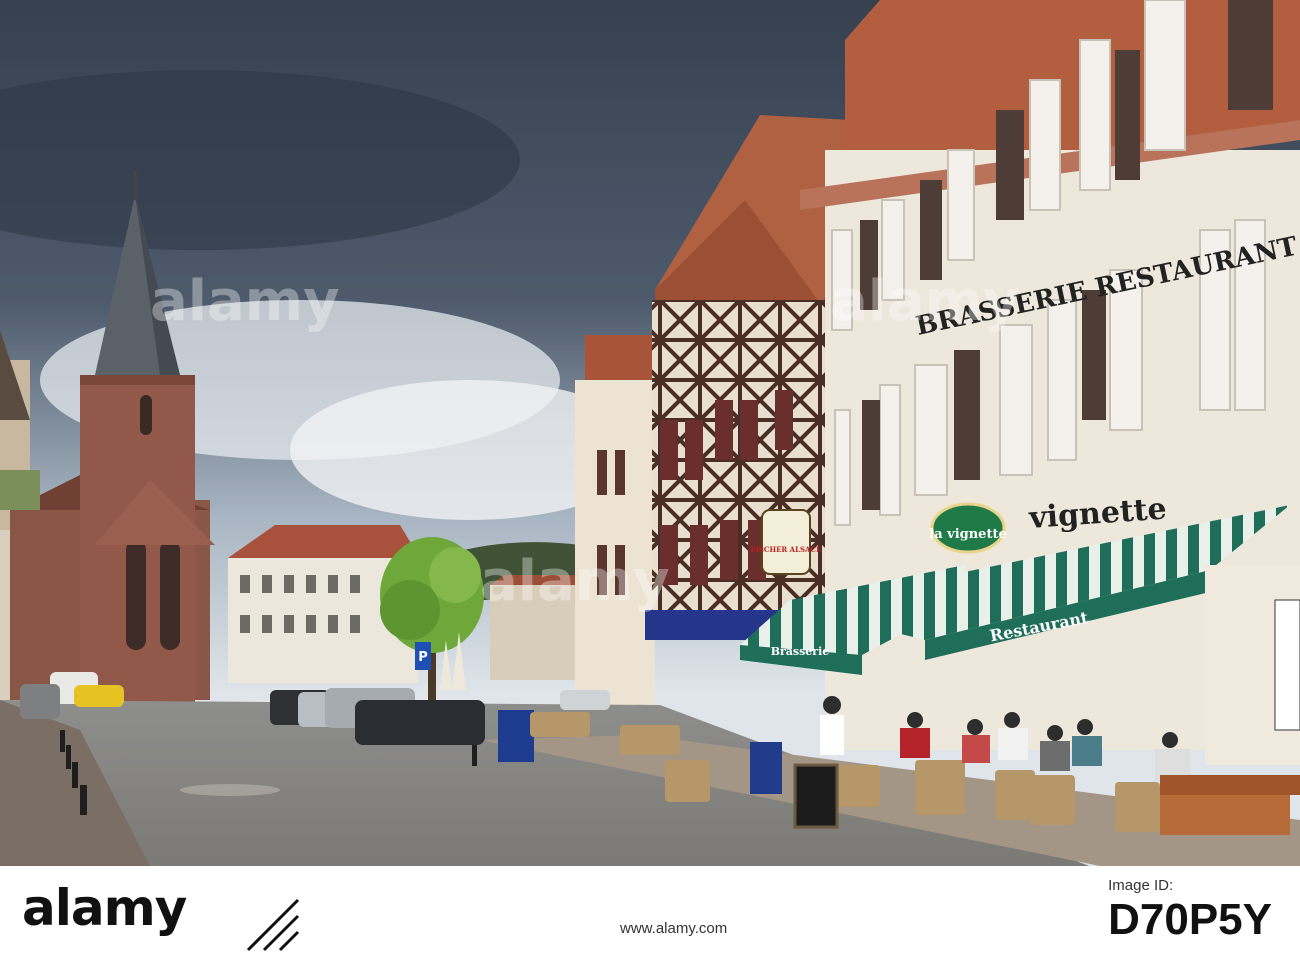 Image resolution: width=1300 pixels, height=956 pixels. I want to click on awning-brasserie-text: Brasserie, so click(800, 651).